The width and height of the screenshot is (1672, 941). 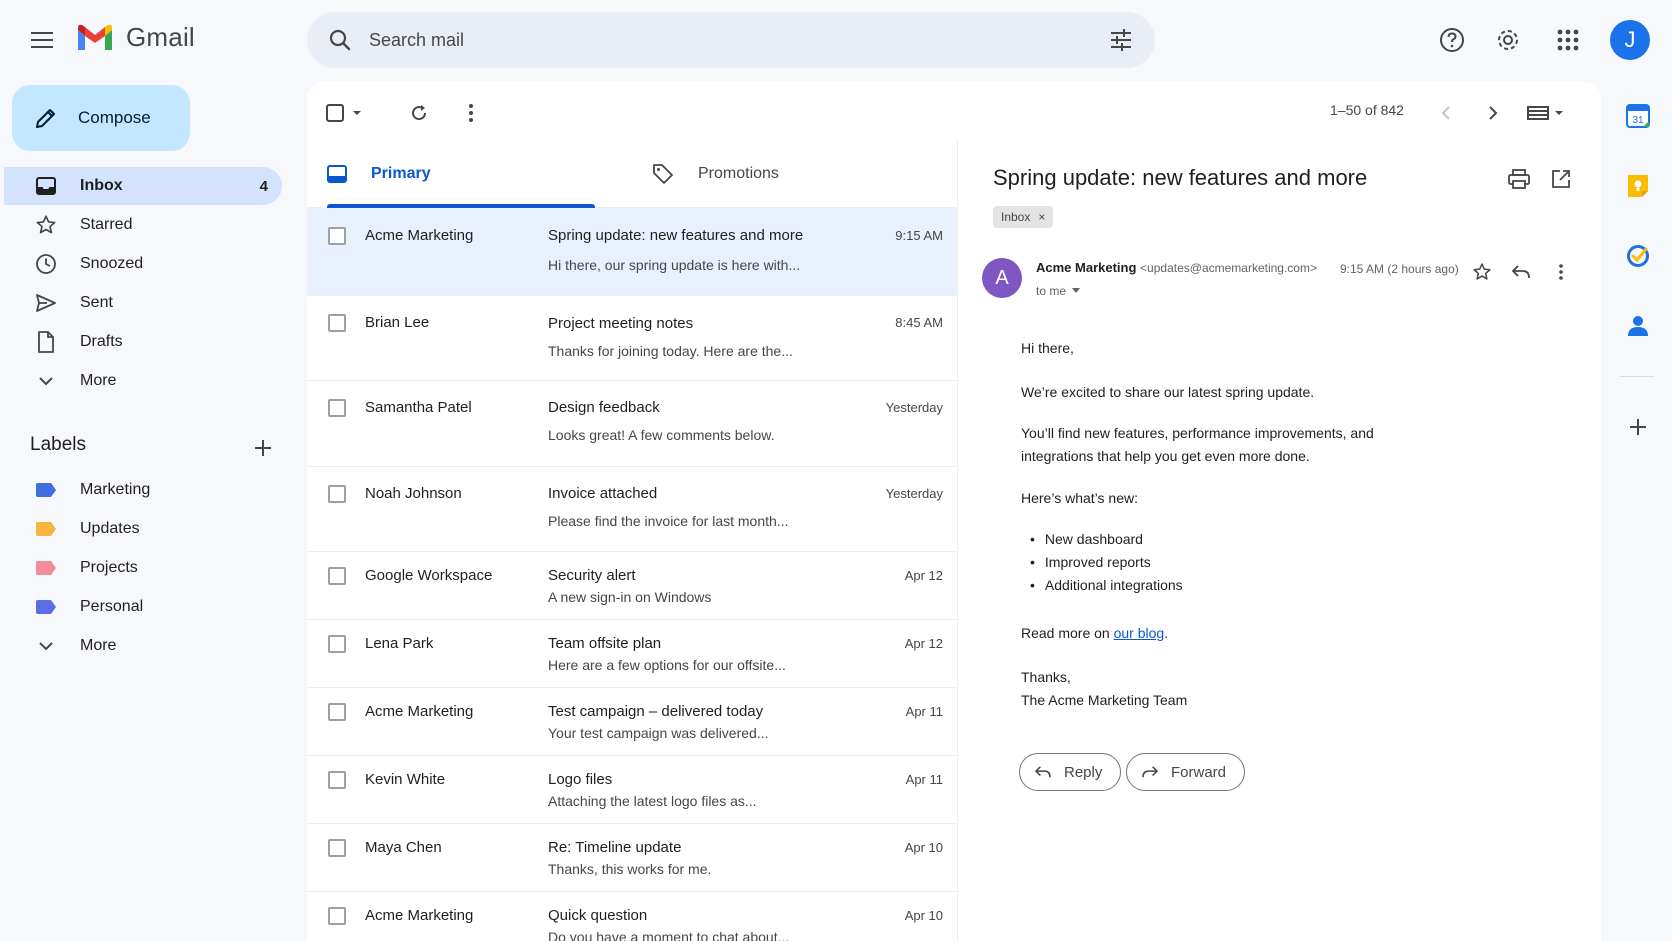 I want to click on labels-more: More, so click(x=143, y=646).